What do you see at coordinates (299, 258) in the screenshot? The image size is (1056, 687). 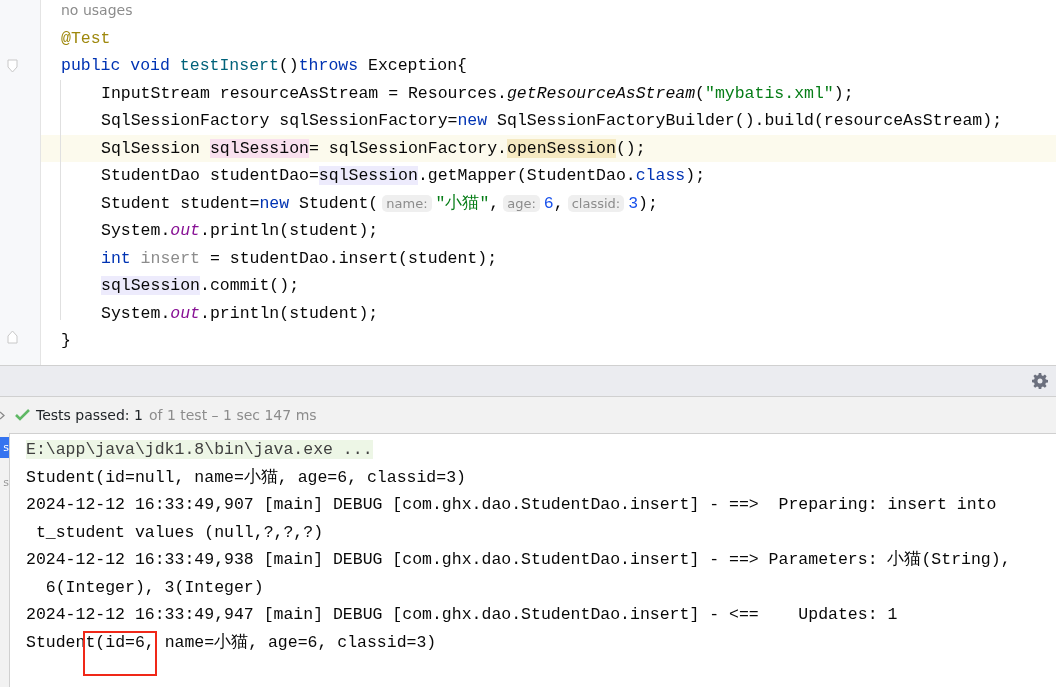 I see `code-line: int insert = studentDao.insert(student);` at bounding box center [299, 258].